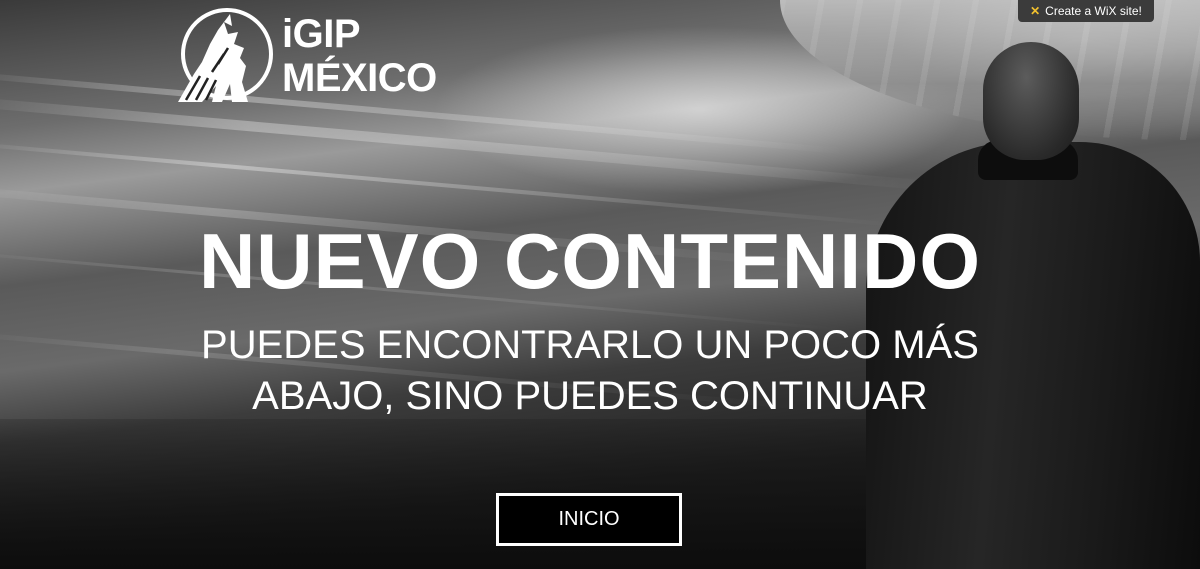 The height and width of the screenshot is (569, 1200). What do you see at coordinates (590, 396) in the screenshot?
I see `hero-subheadline-line-2: ABAJO, SINO PUEDES CONTINUAR` at bounding box center [590, 396].